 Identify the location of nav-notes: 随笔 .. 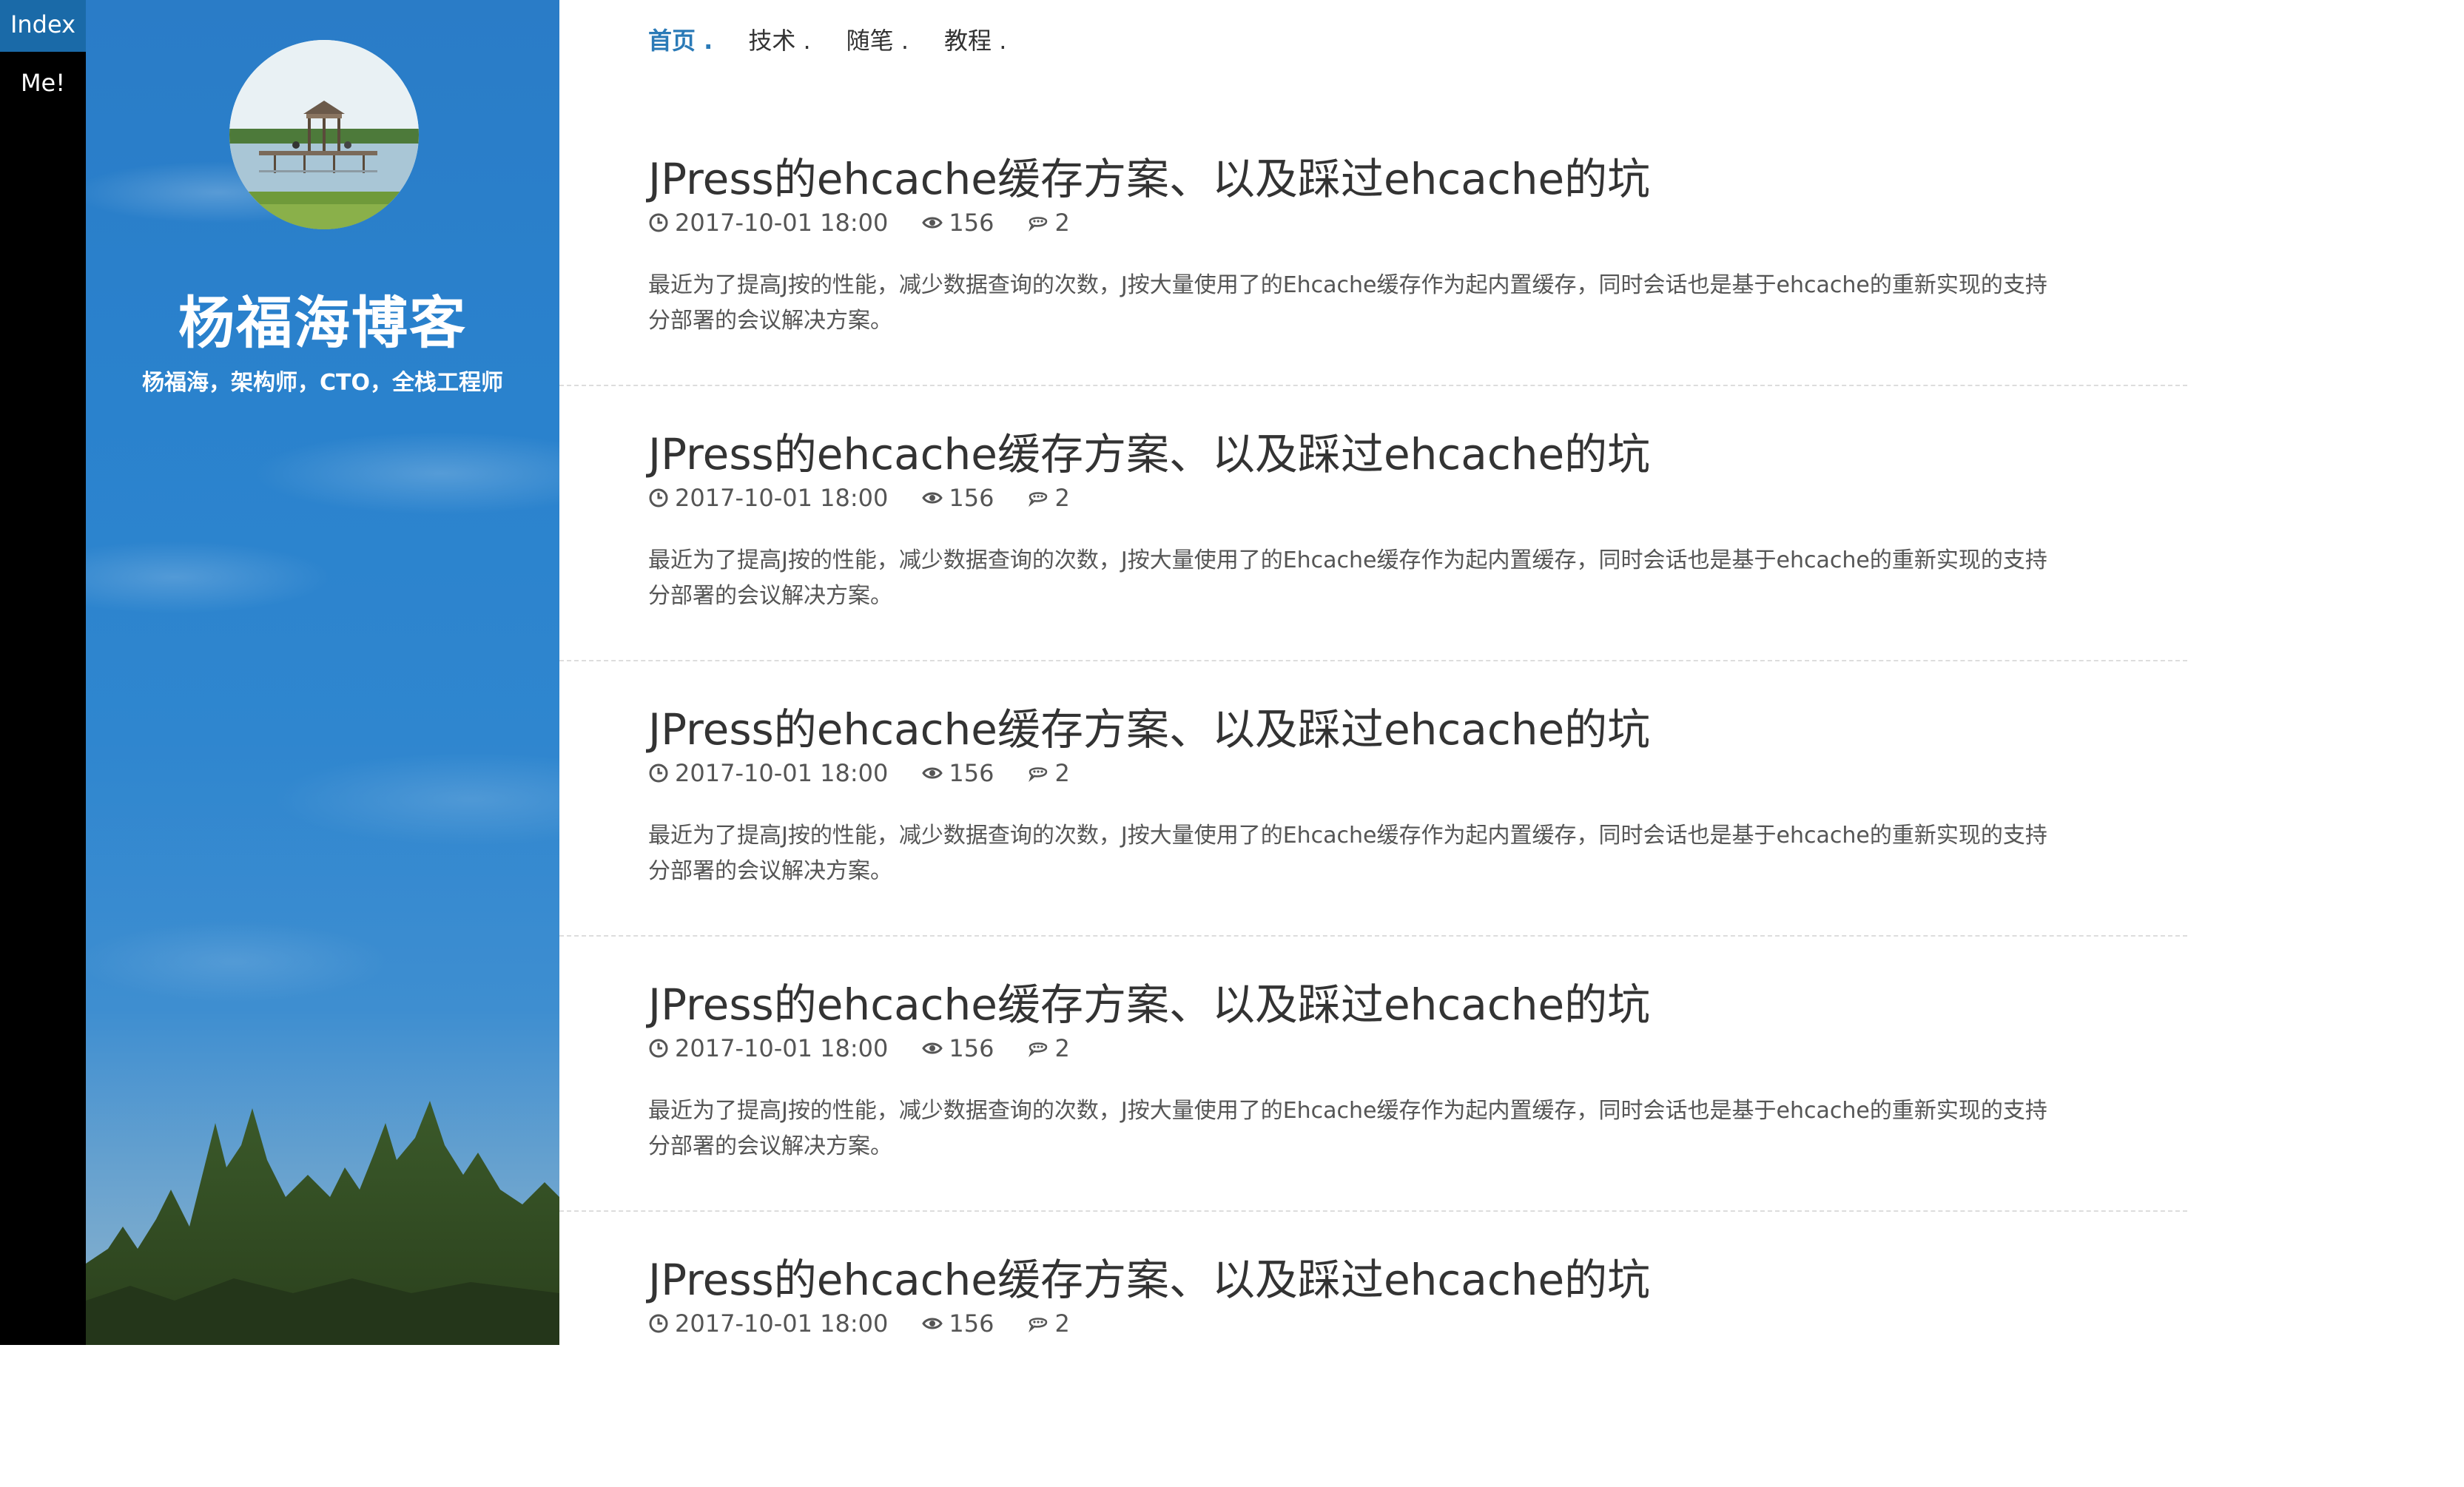
(877, 40).